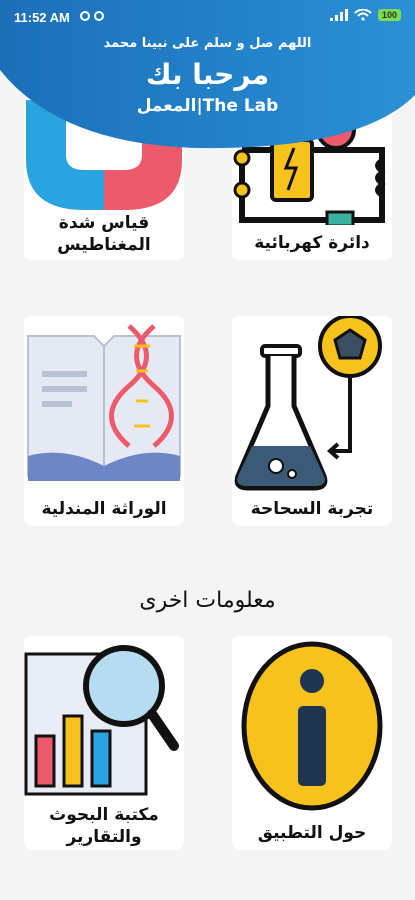  I want to click on card-research-library: مكتبة البحوث والتقارير, so click(104, 743).